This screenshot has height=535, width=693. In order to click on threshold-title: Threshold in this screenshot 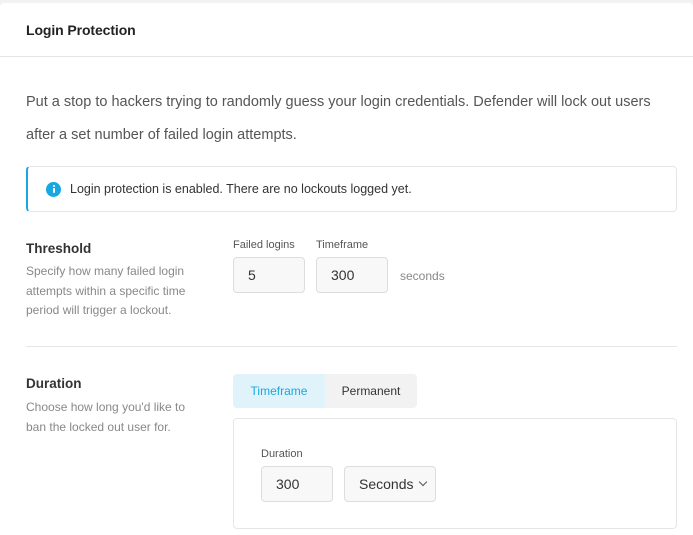, I will do `click(59, 248)`.